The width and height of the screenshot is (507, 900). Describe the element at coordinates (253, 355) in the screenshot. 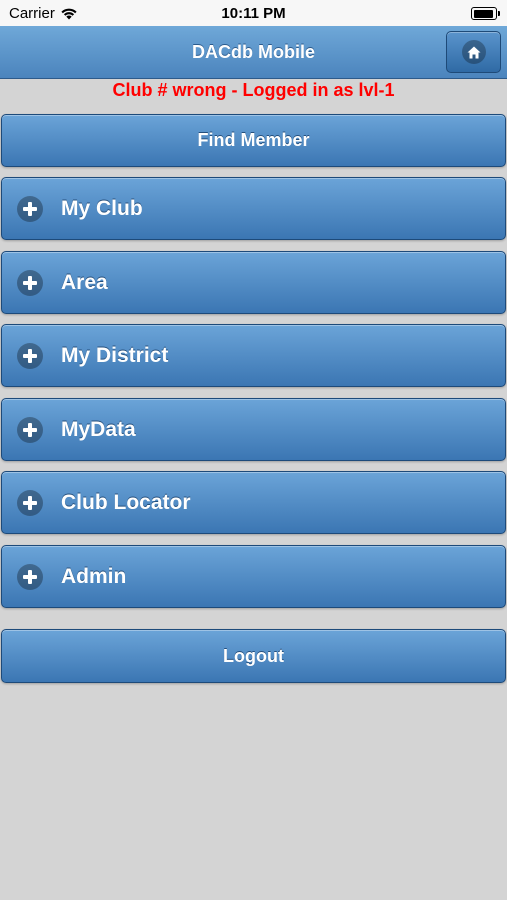

I see `menu-item-my-district: My District` at that location.